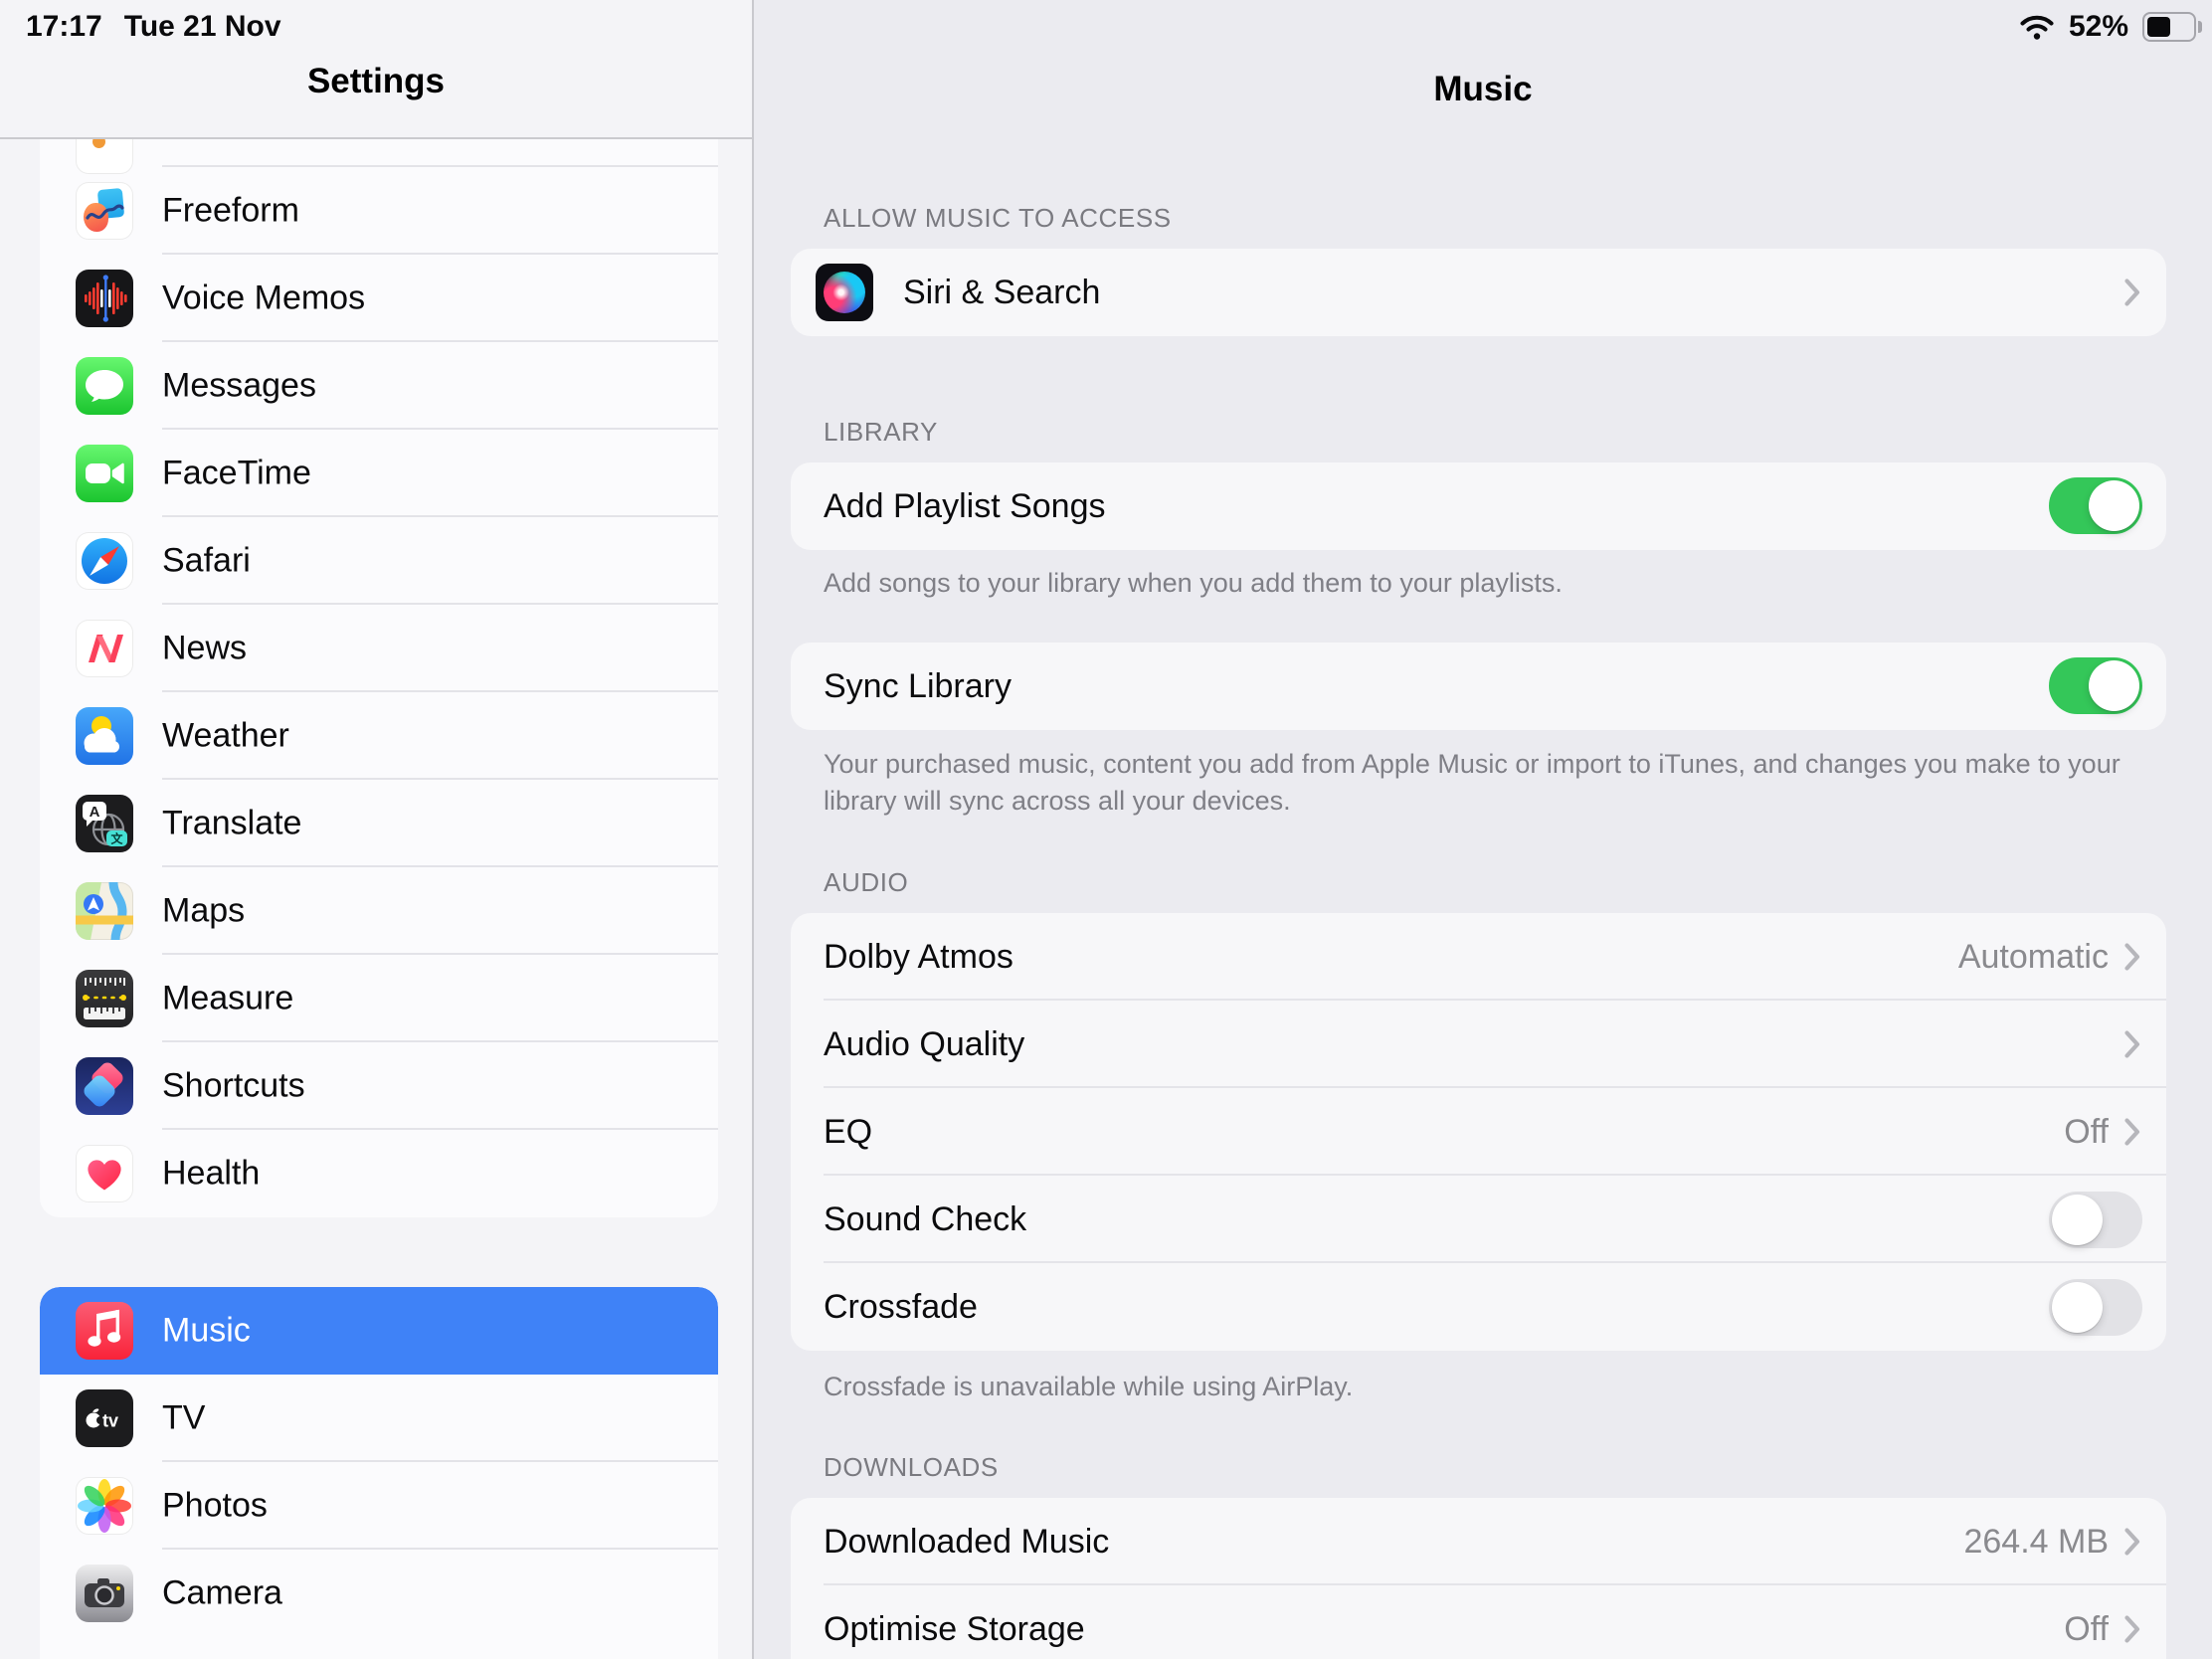 Image resolution: width=2212 pixels, height=1659 pixels. I want to click on safari-app-icon, so click(104, 561).